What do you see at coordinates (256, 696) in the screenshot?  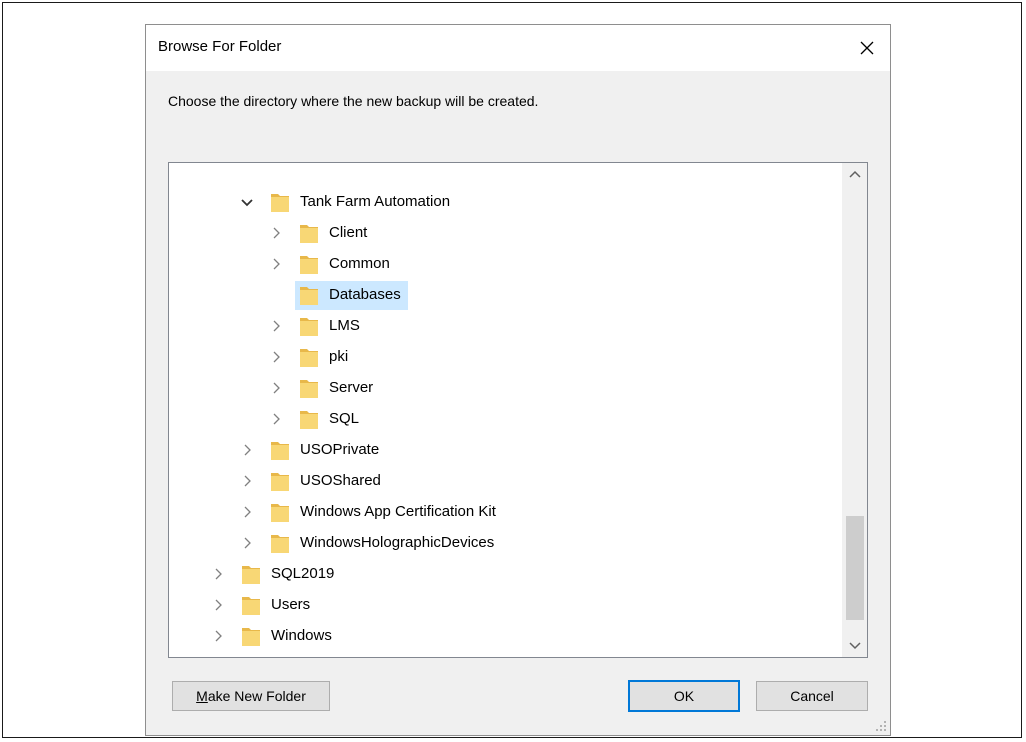 I see `make-new-folder-text: ake New Folder` at bounding box center [256, 696].